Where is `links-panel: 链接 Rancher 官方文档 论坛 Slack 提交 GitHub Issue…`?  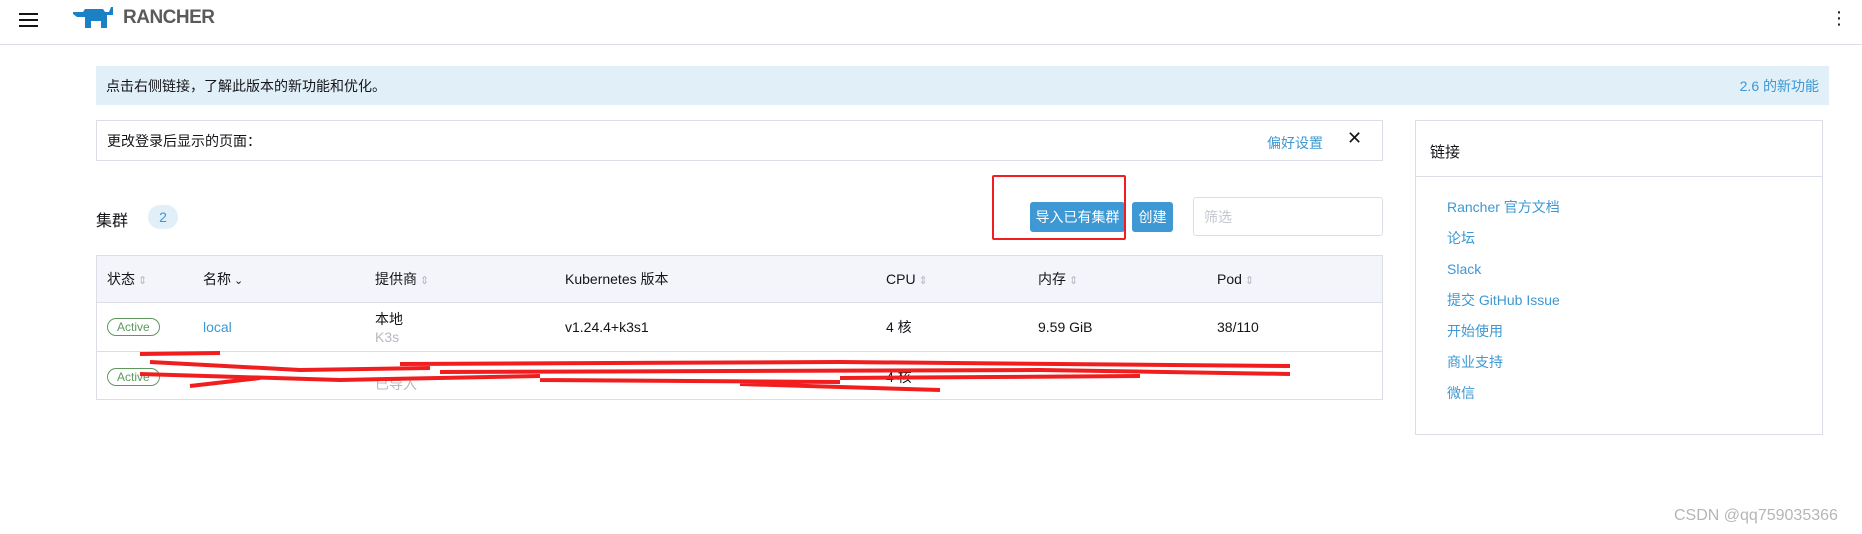 links-panel: 链接 Rancher 官方文档 论坛 Slack 提交 GitHub Issue… is located at coordinates (1619, 277).